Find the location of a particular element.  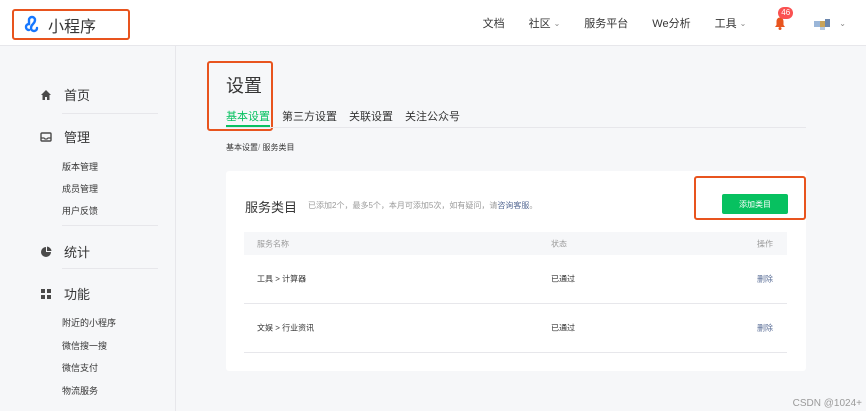

sidebar-item-features: 功能 is located at coordinates (65, 293).